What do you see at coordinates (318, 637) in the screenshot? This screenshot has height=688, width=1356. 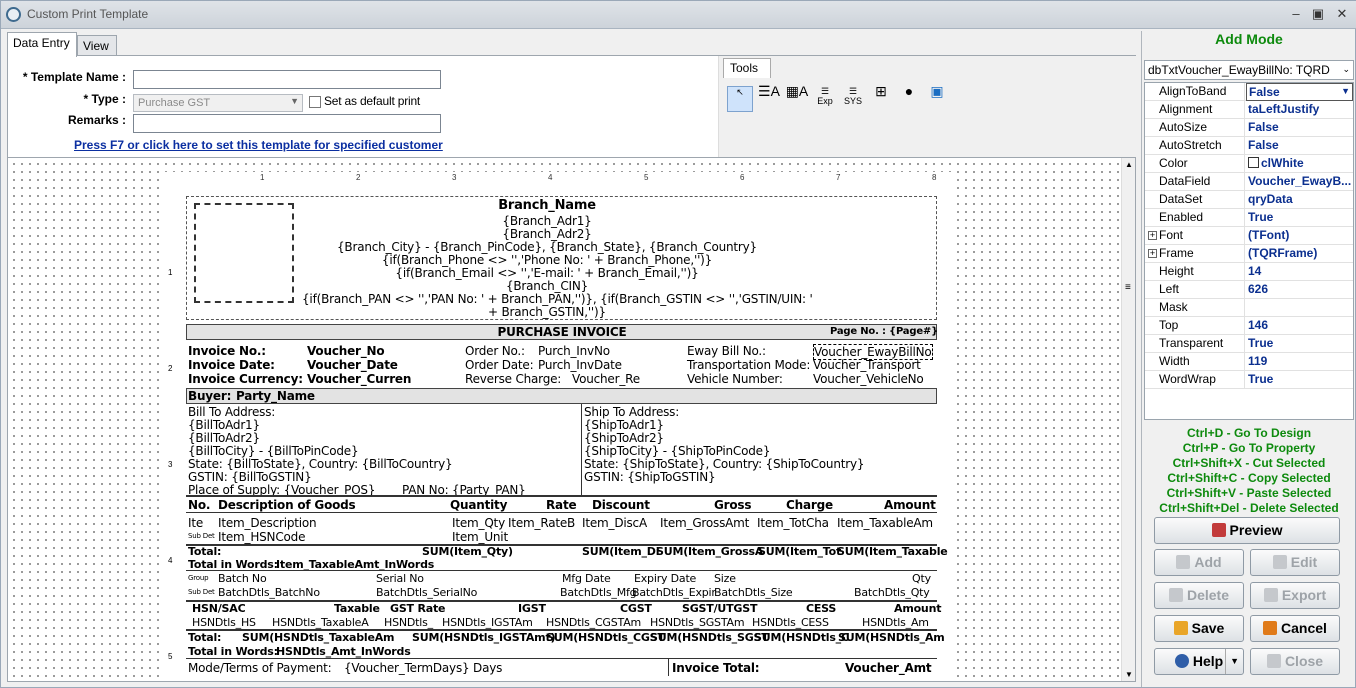 I see `hsn-total: SUM(HSNDtls_TaxableAm` at bounding box center [318, 637].